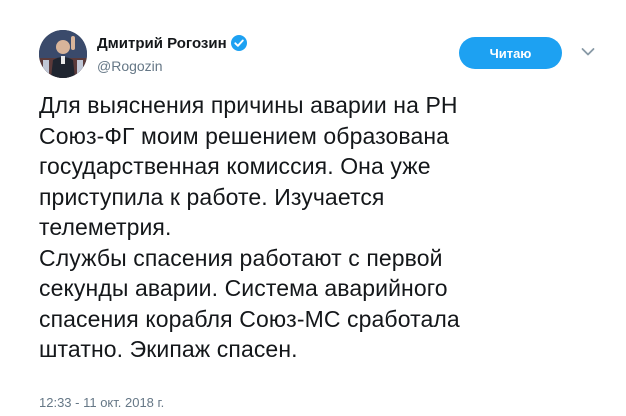 This screenshot has height=416, width=626. Describe the element at coordinates (162, 43) in the screenshot. I see `display-name: Дмитрий Рогозин` at that location.